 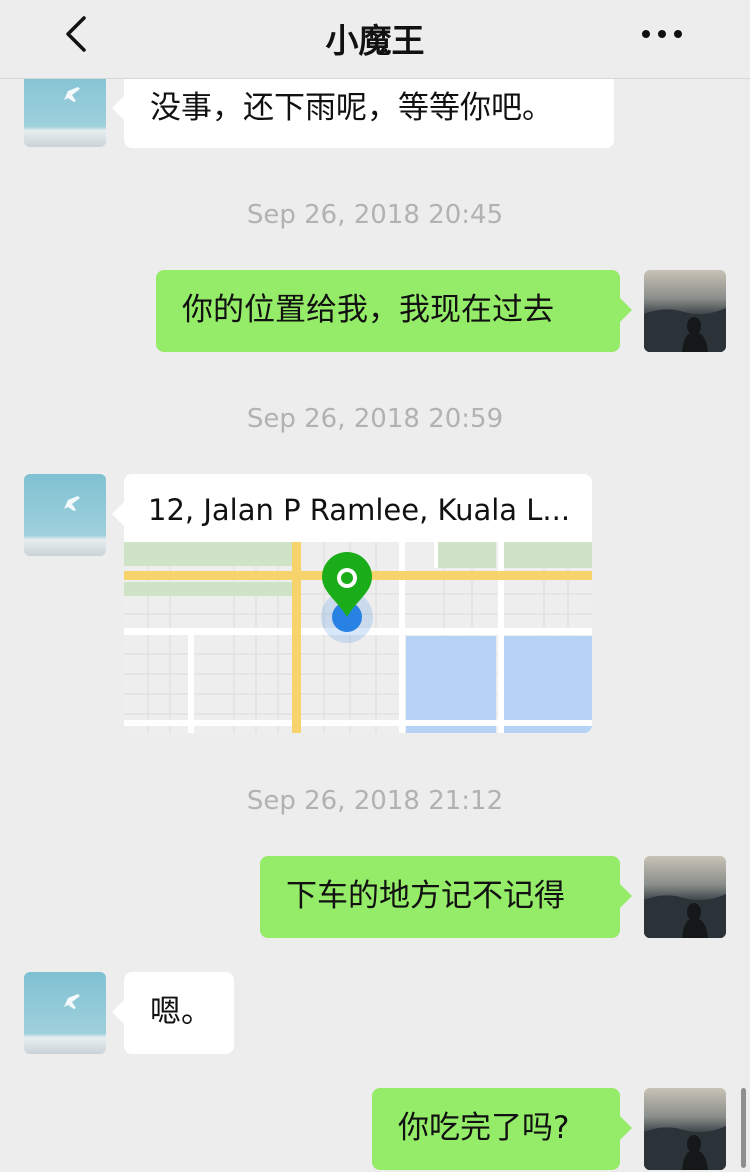 I want to click on message-timestamp: Sep 26, 2018 20:59, so click(x=375, y=419).